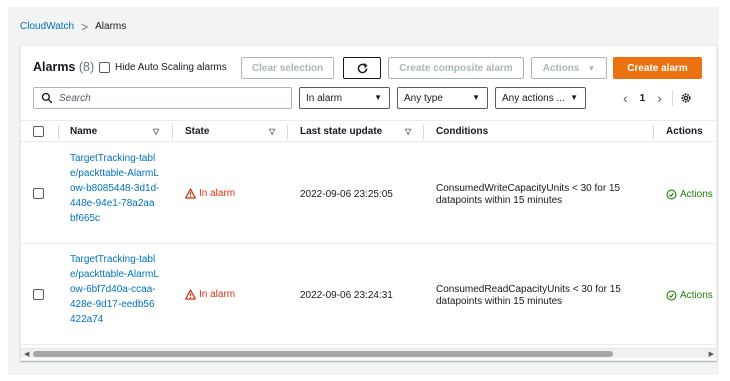 Image resolution: width=730 pixels, height=381 pixels. Describe the element at coordinates (26, 354) in the screenshot. I see `scroll-left-icon: ◀` at that location.